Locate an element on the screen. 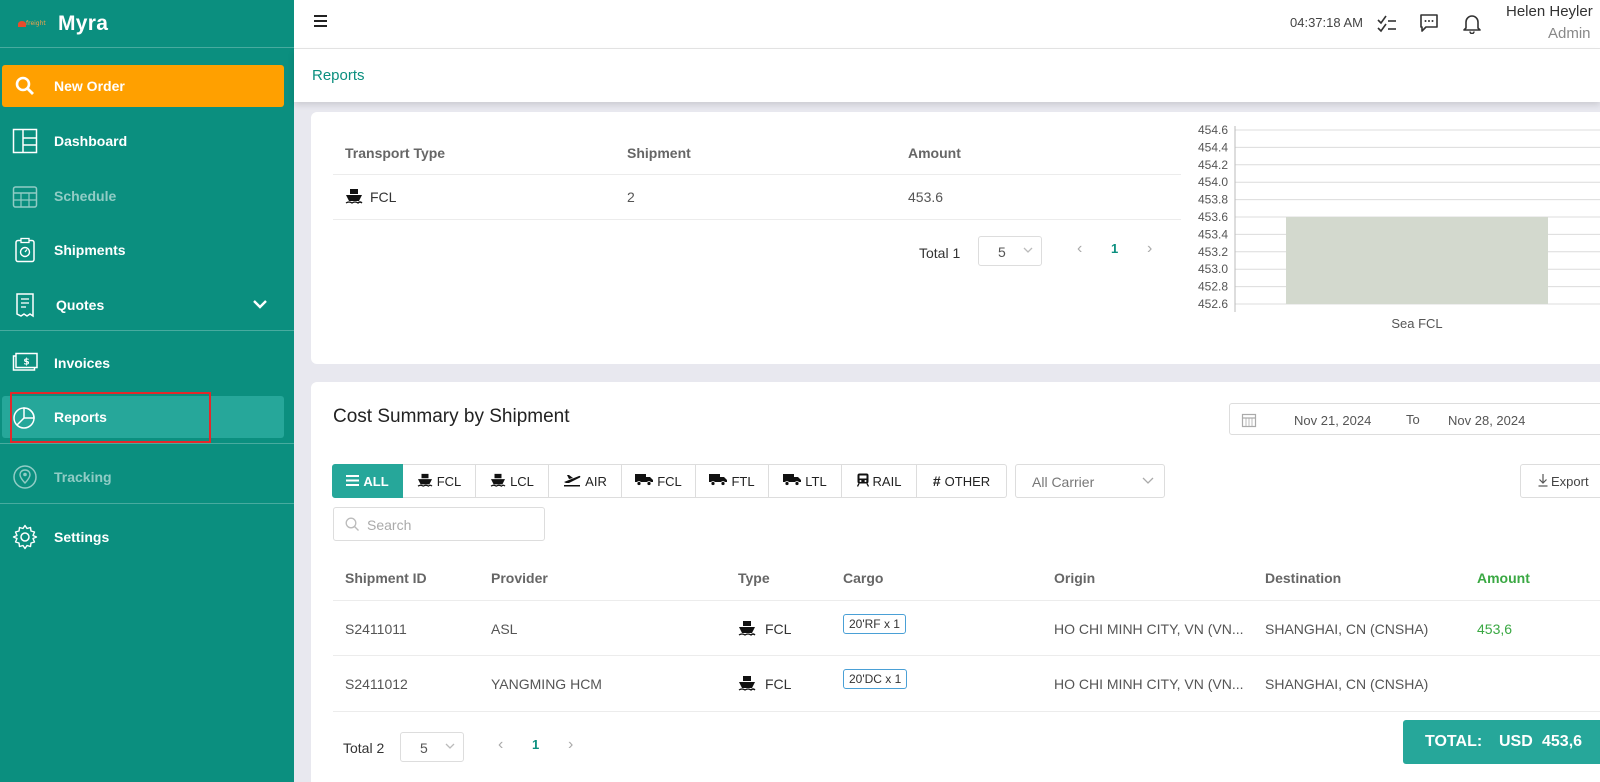 The width and height of the screenshot is (1600, 782). sidebar-item-label: Settings is located at coordinates (82, 537).